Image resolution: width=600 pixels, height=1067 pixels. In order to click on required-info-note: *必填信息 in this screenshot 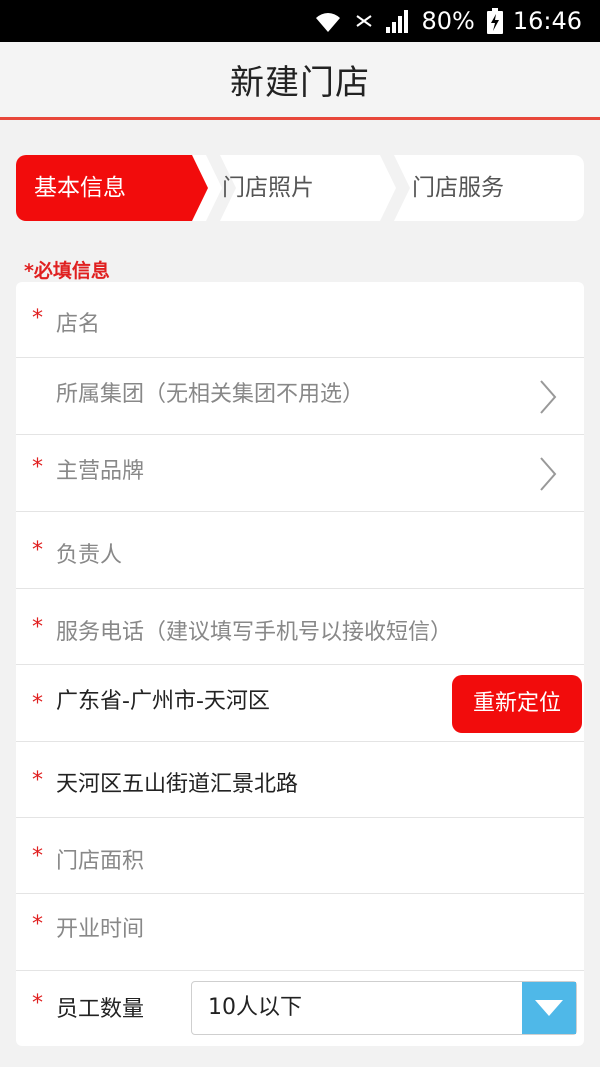, I will do `click(67, 271)`.